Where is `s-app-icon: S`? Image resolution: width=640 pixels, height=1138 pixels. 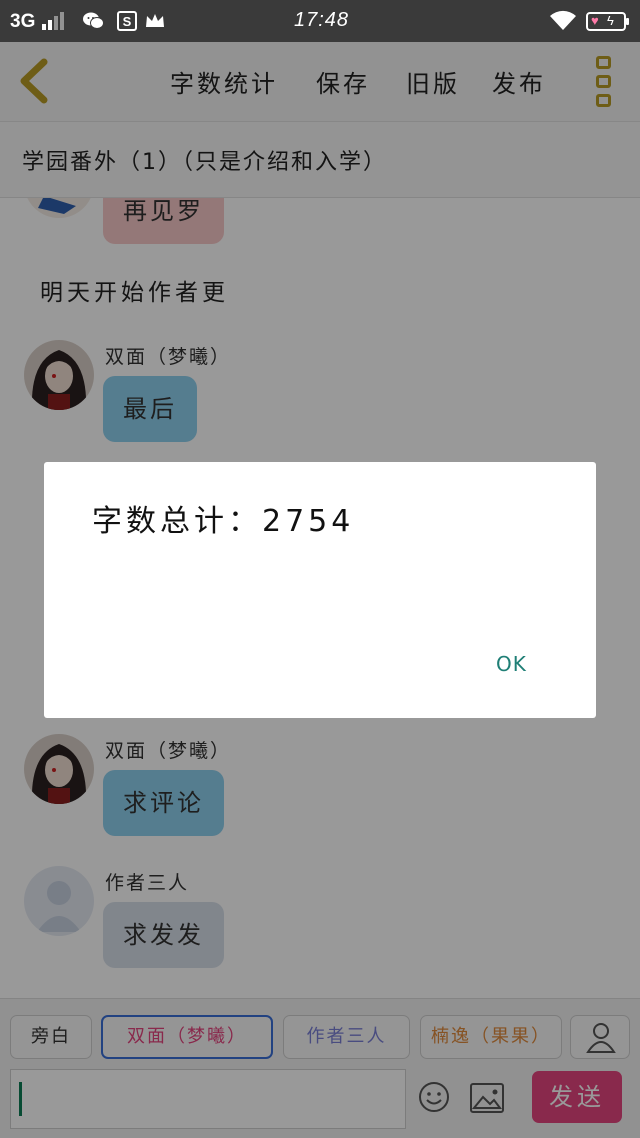
s-app-icon: S is located at coordinates (127, 21).